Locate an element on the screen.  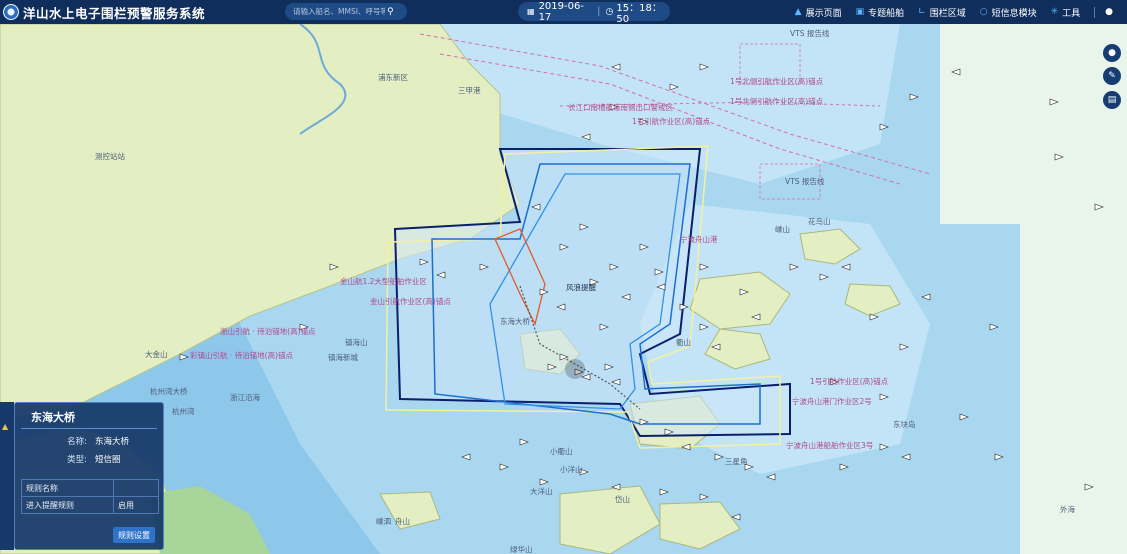
panel-side-strip: ▲ is located at coordinates (7, 476).